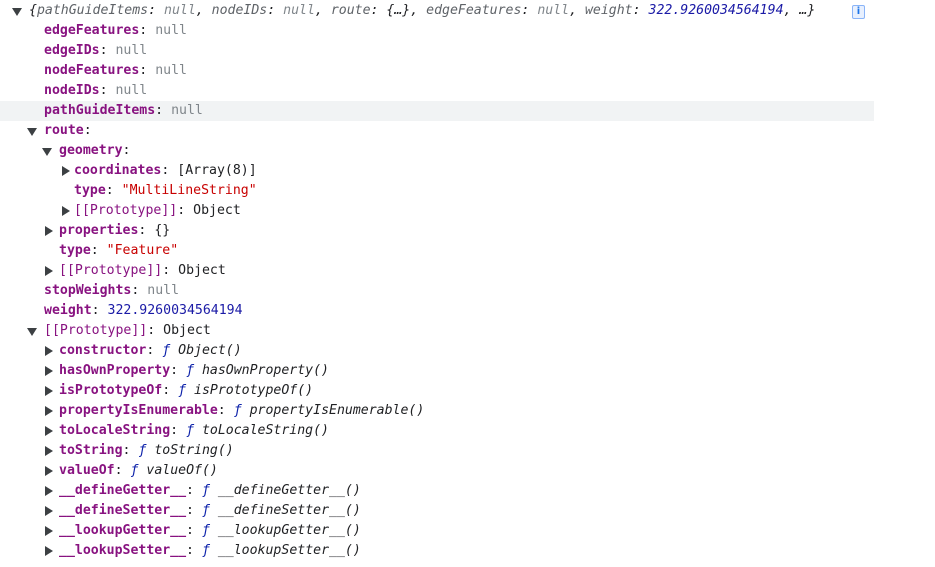  Describe the element at coordinates (68, 310) in the screenshot. I see `property-key: weight` at that location.